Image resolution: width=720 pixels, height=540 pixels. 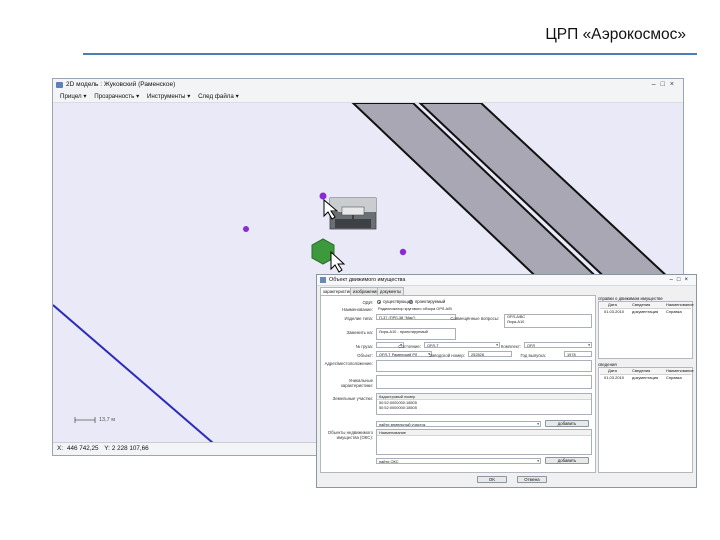 I want to click on land-plot-placeholder: найти земельный участок, so click(x=402, y=424).